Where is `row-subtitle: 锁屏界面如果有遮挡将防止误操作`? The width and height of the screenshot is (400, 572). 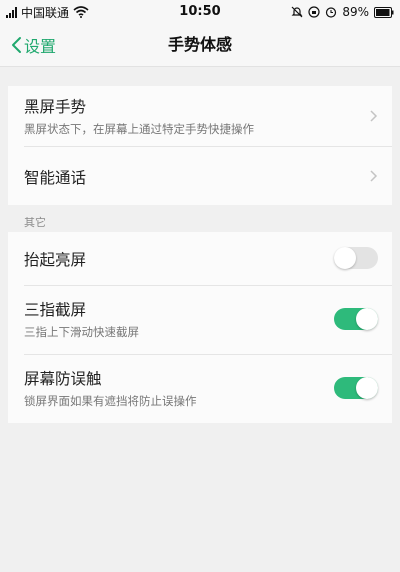 row-subtitle: 锁屏界面如果有遮挡将防止误操作 is located at coordinates (110, 401).